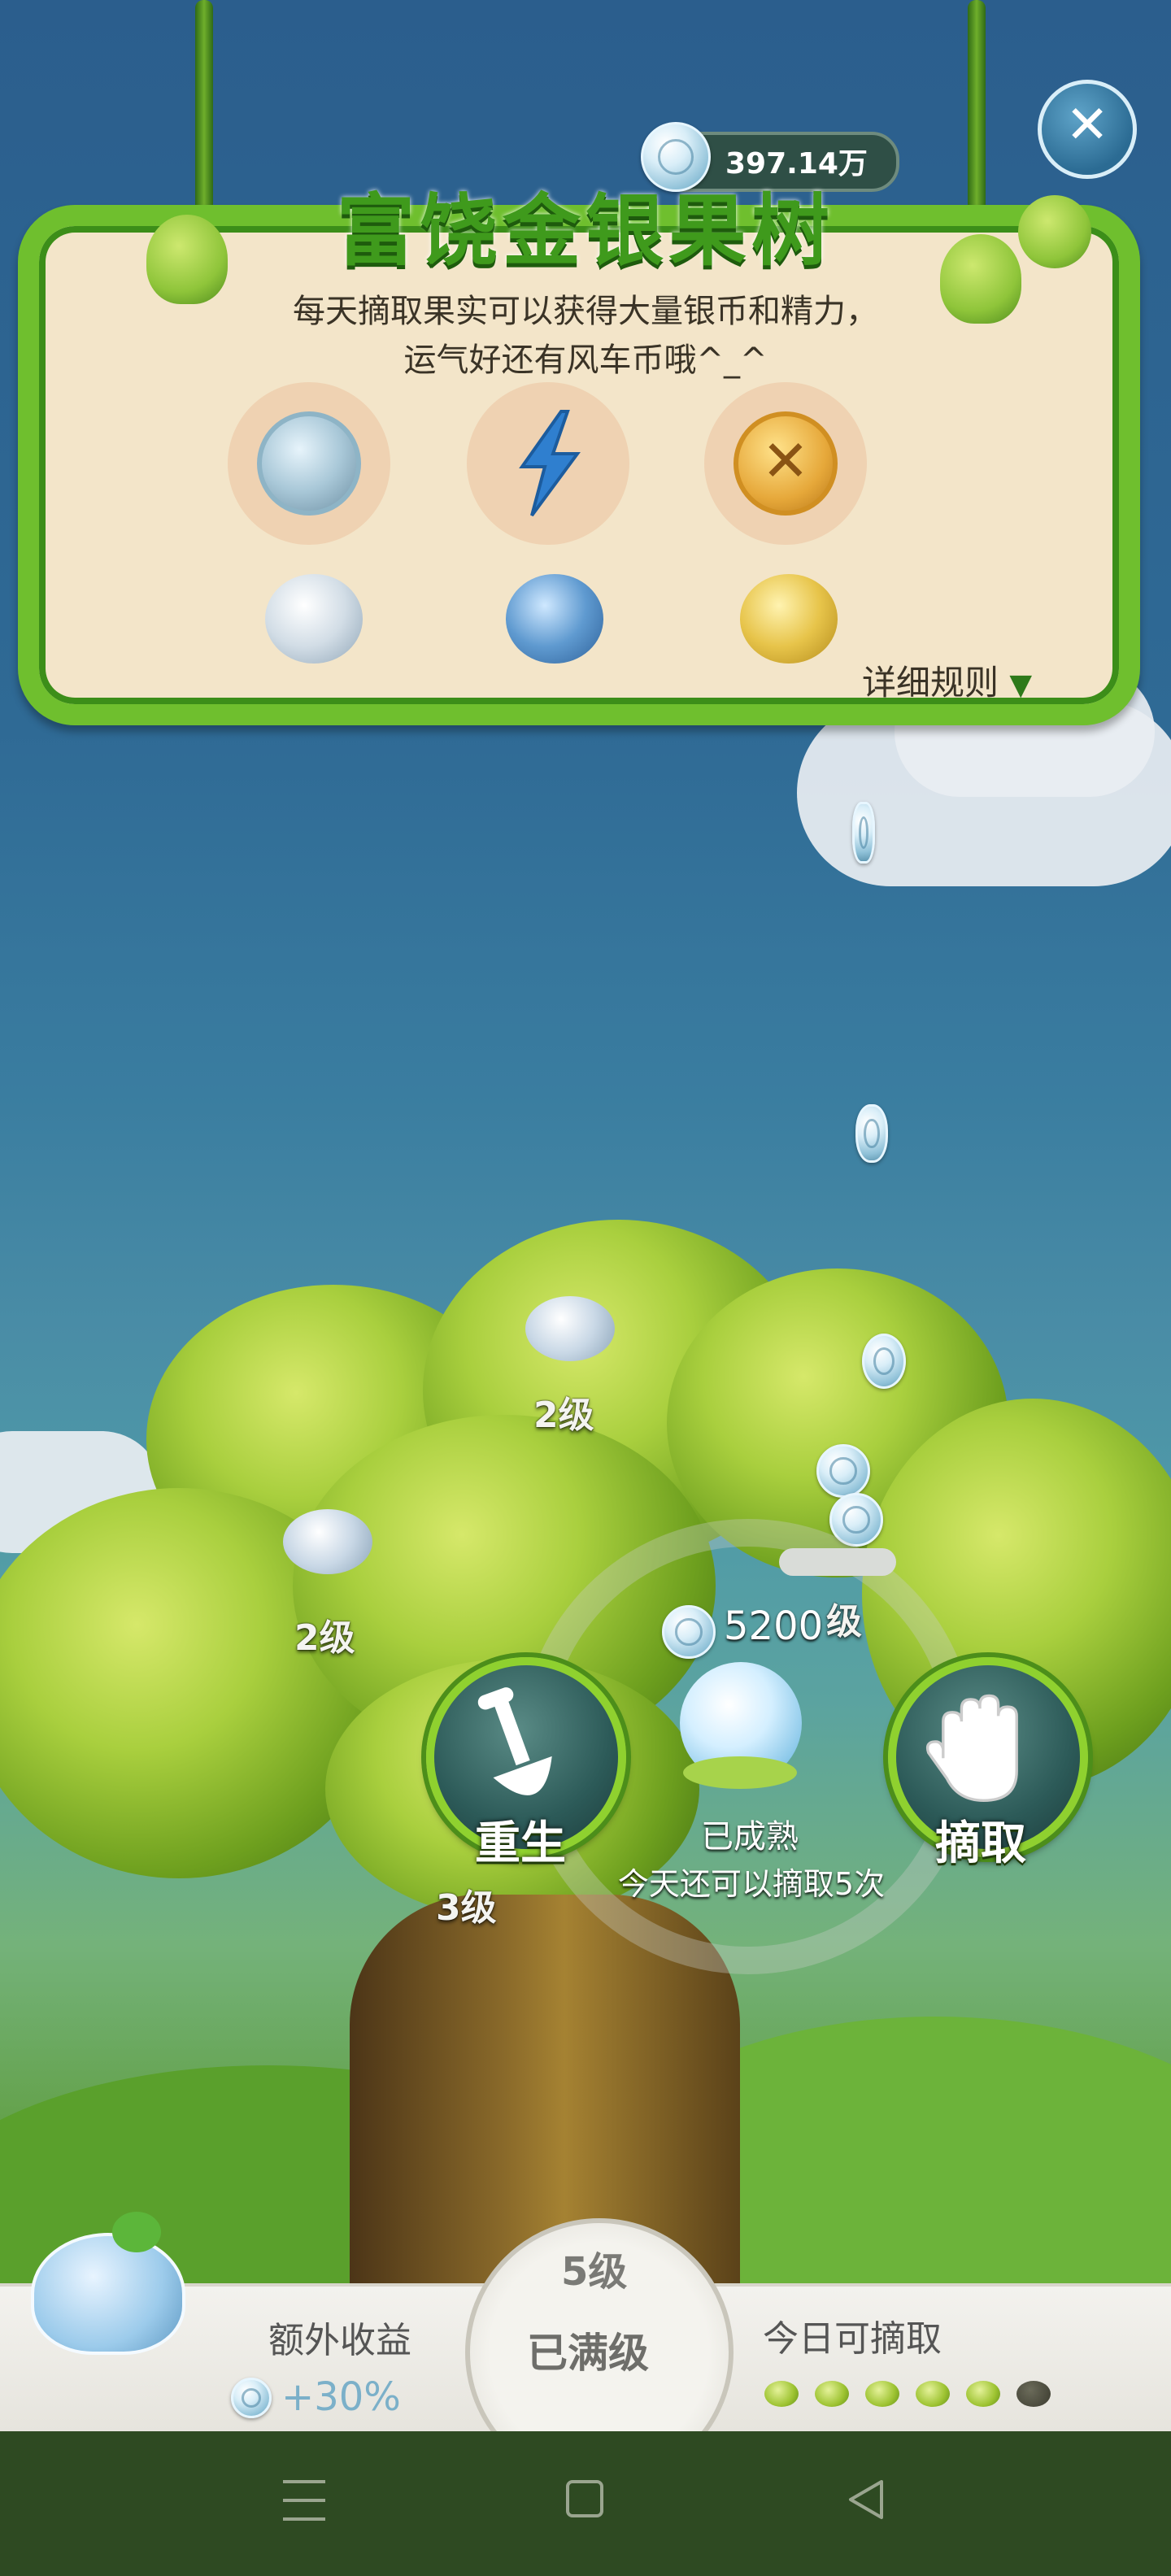 The width and height of the screenshot is (1171, 2576). I want to click on description-line-2: 运气好还有风车币哦^_^, so click(585, 361).